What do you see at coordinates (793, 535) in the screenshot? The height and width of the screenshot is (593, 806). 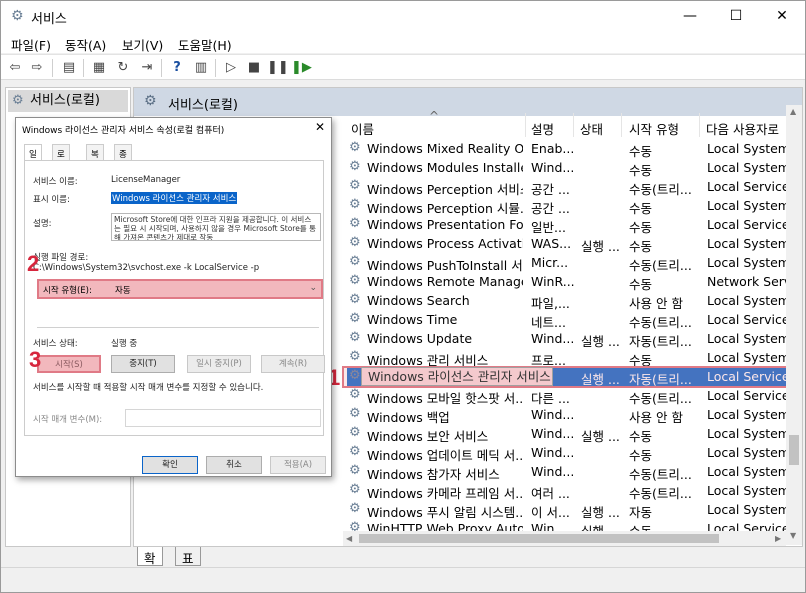 I see `scroll-down-icon: ▼` at bounding box center [793, 535].